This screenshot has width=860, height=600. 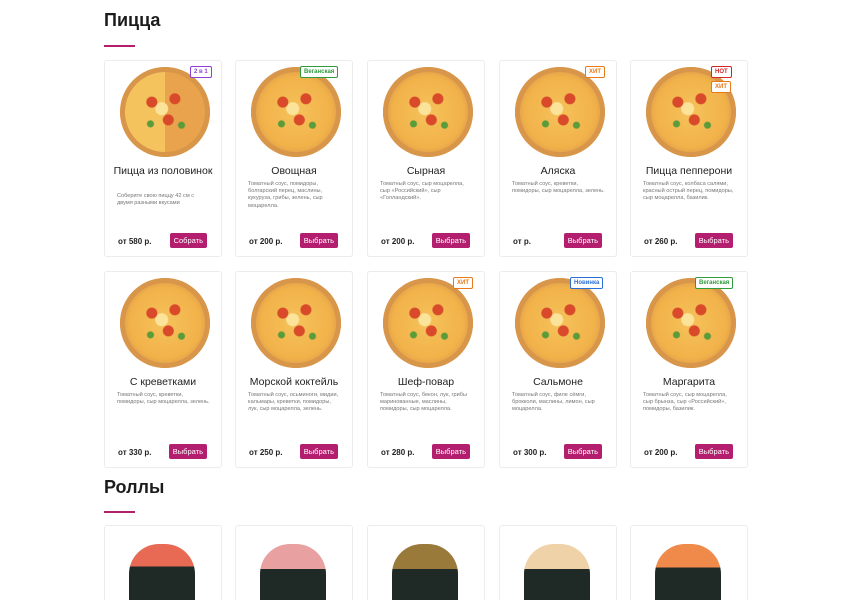 I want to click on product-name: Овощная, so click(x=294, y=171).